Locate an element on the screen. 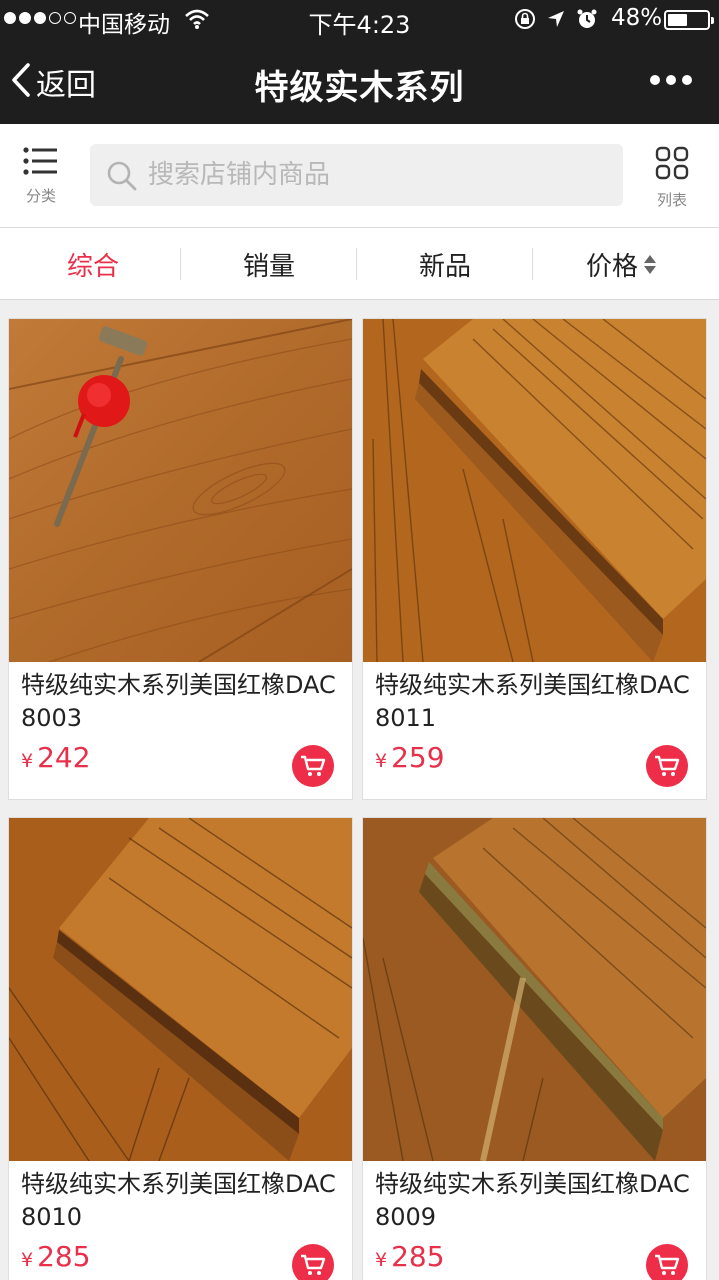 This screenshot has width=719, height=1280. tab-price-label: 价格 is located at coordinates (611, 266).